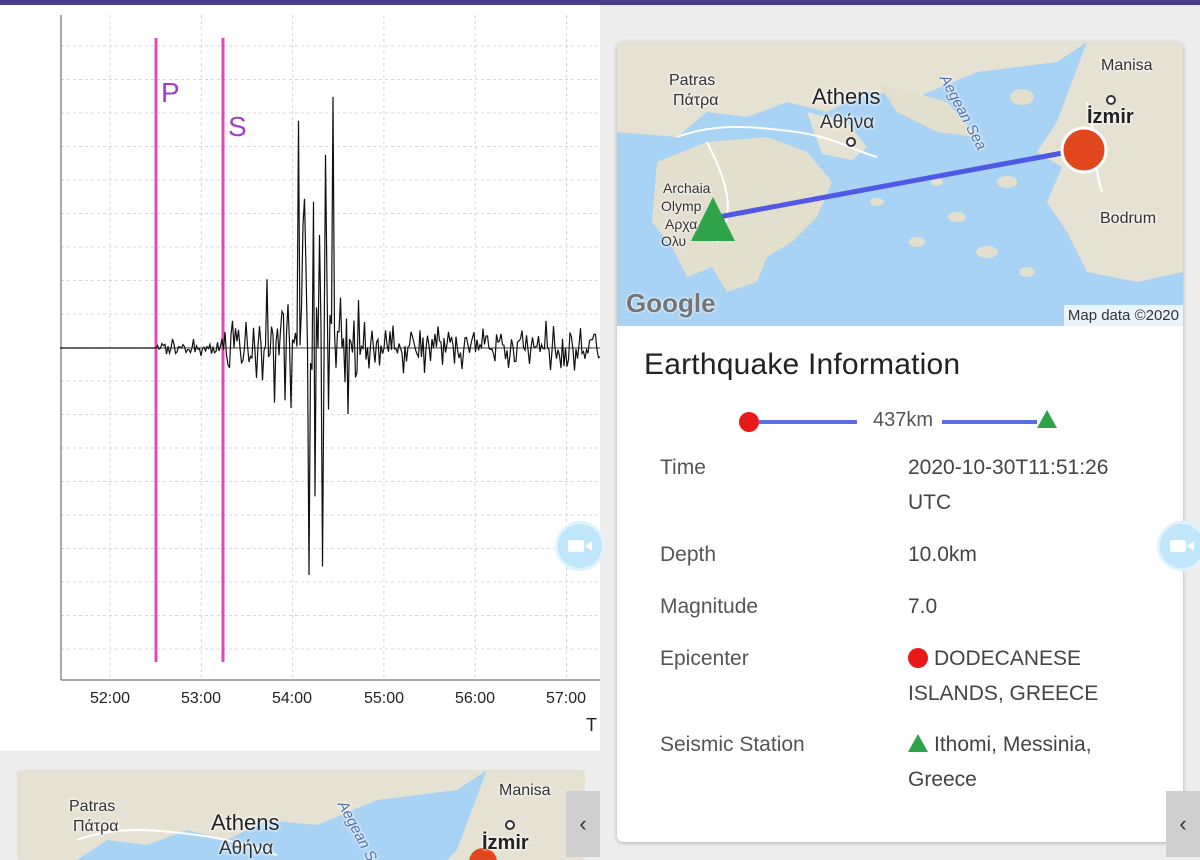 This screenshot has width=1200, height=860. What do you see at coordinates (681, 224) in the screenshot?
I see `map-label-archaia: Αρχα` at bounding box center [681, 224].